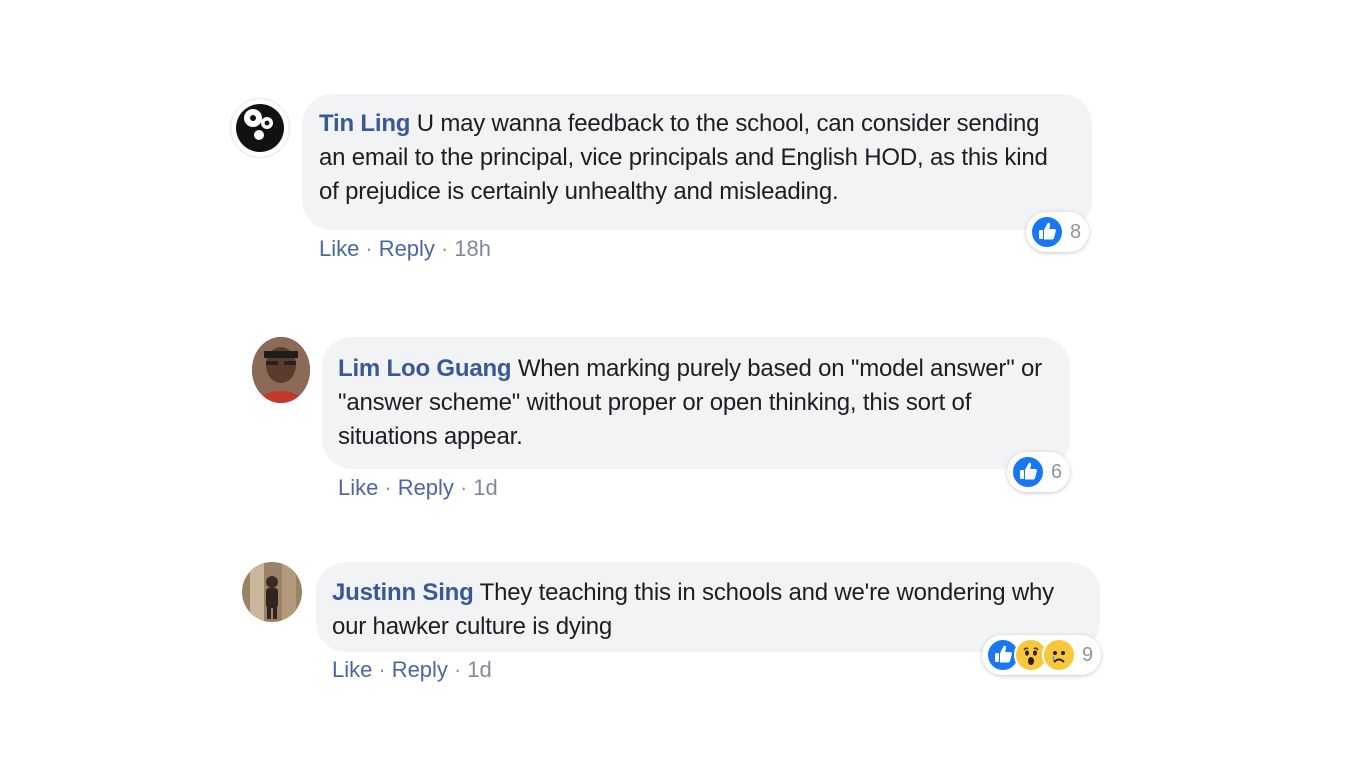 This screenshot has width=1366, height=768. I want to click on comment-actions: Like · Reply · 18h, so click(405, 249).